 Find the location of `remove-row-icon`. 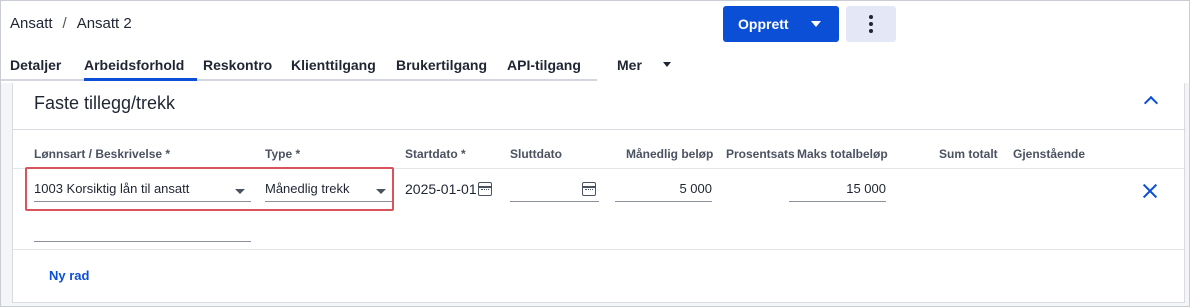

remove-row-icon is located at coordinates (1150, 191).